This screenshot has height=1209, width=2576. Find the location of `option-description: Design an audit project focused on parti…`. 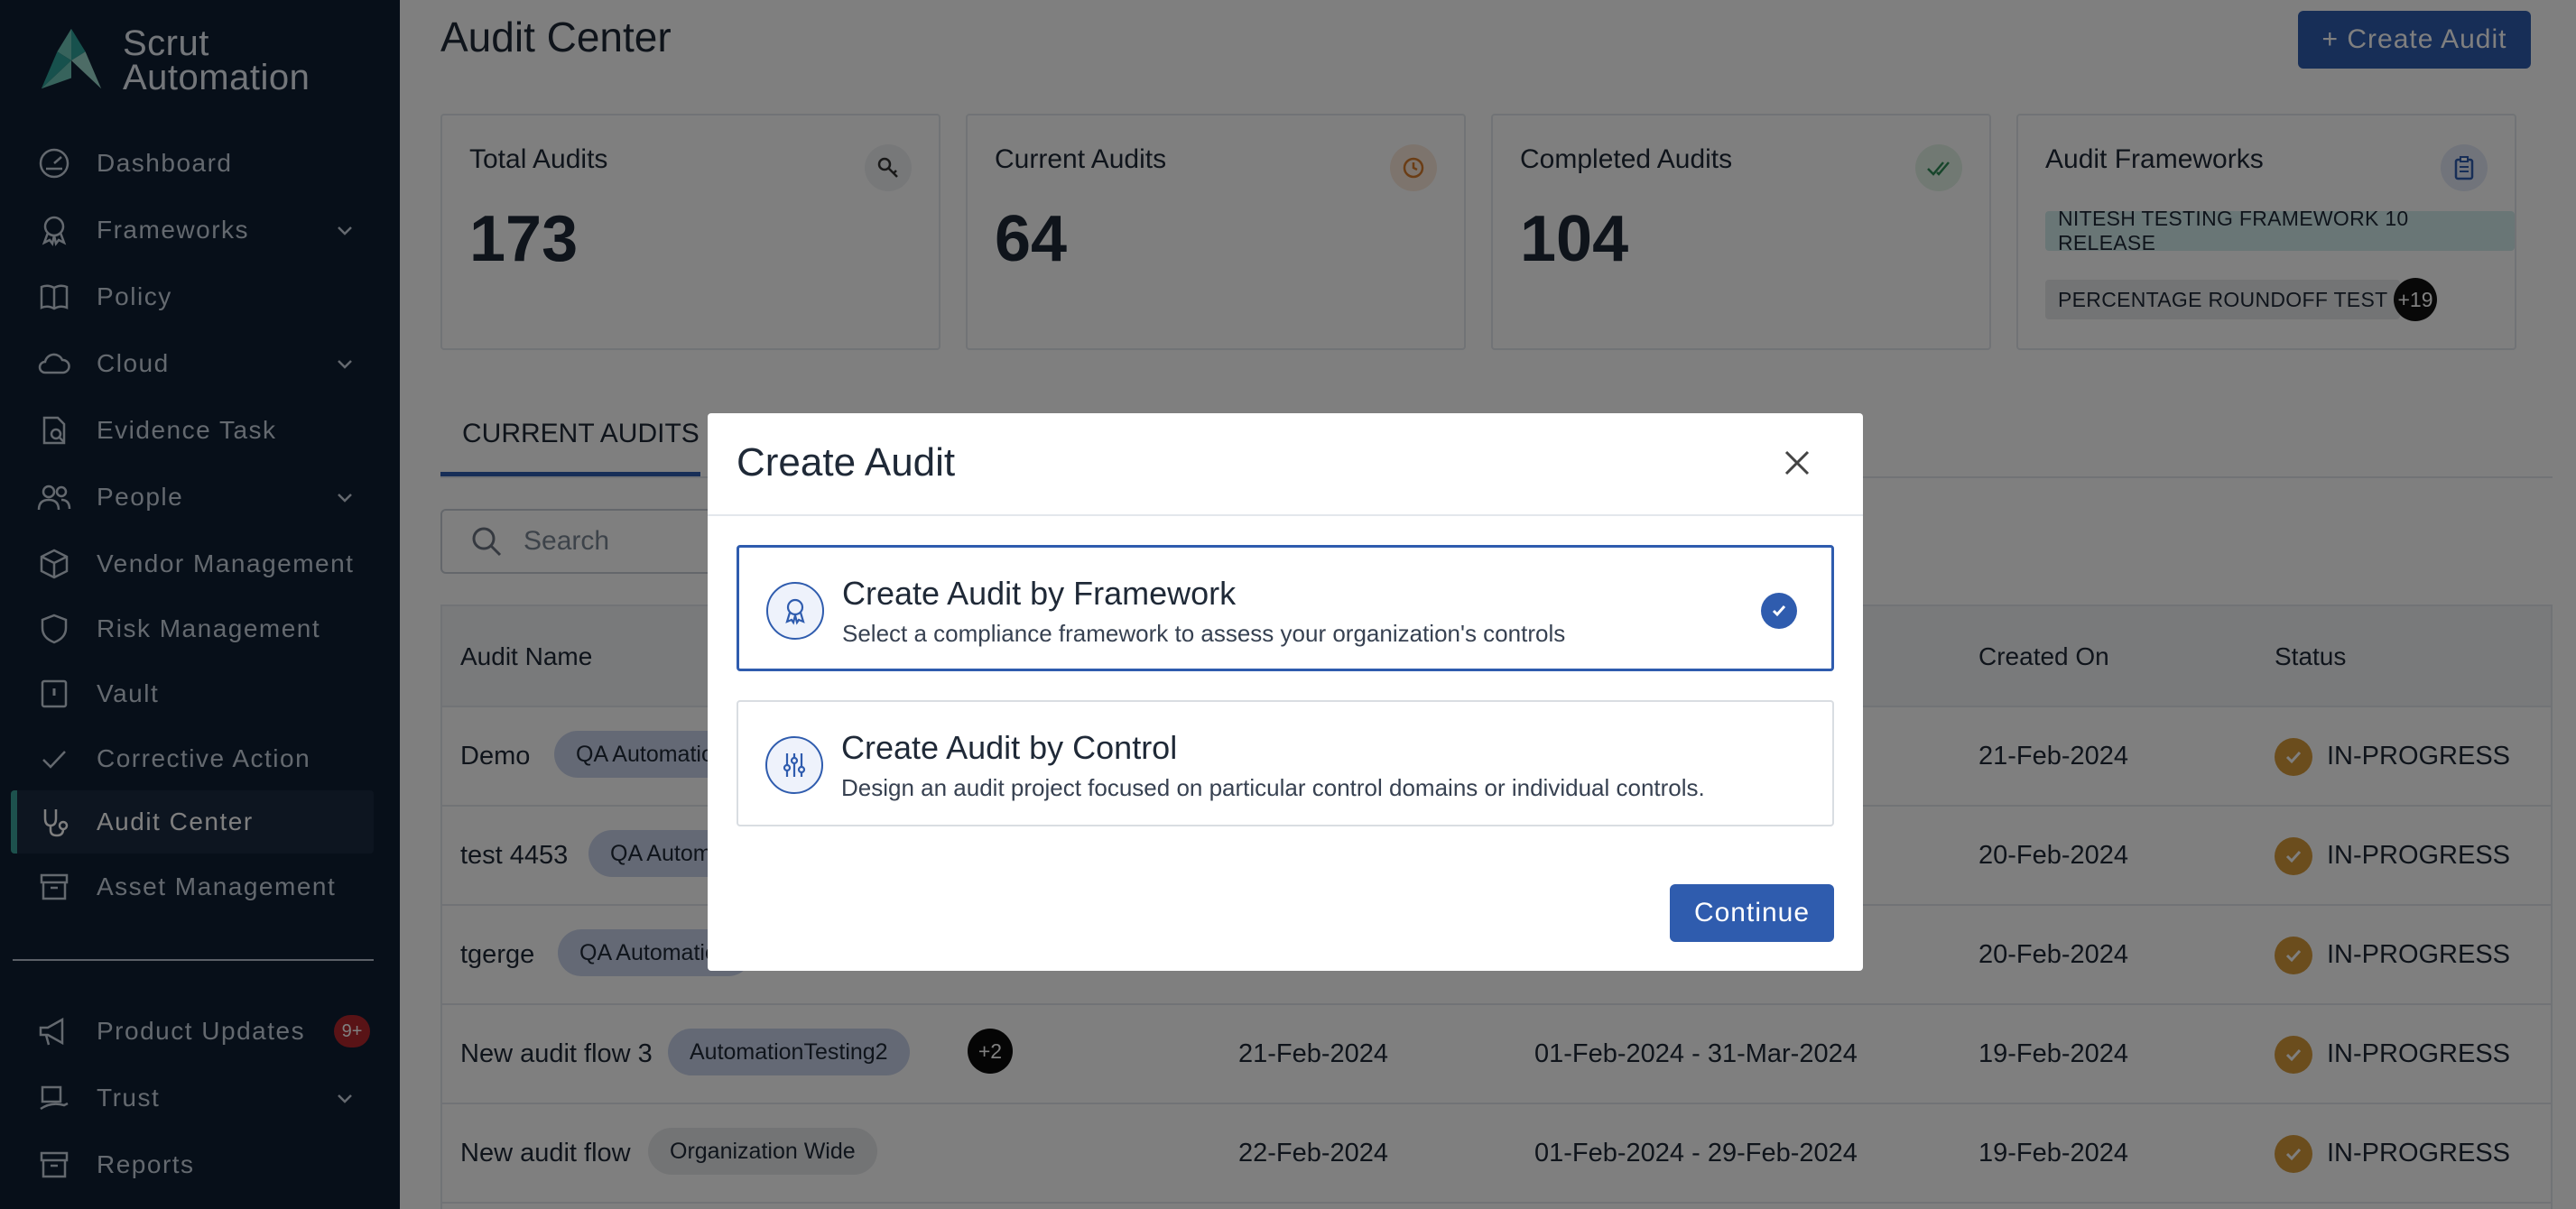

option-description: Design an audit project focused on parti… is located at coordinates (1273, 787).